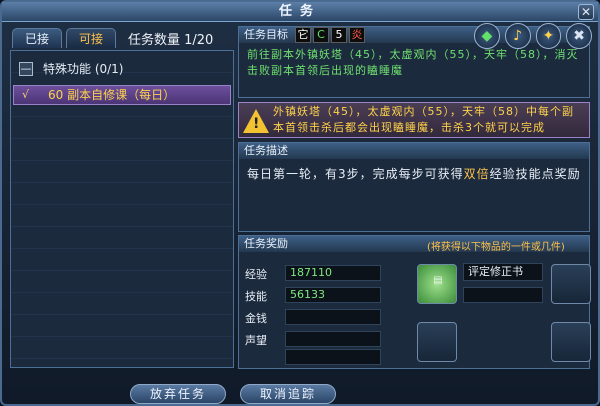 Image resolution: width=600 pixels, height=406 pixels. Describe the element at coordinates (112, 95) in the screenshot. I see `quest-label: 60 副本自修课（每日）` at that location.